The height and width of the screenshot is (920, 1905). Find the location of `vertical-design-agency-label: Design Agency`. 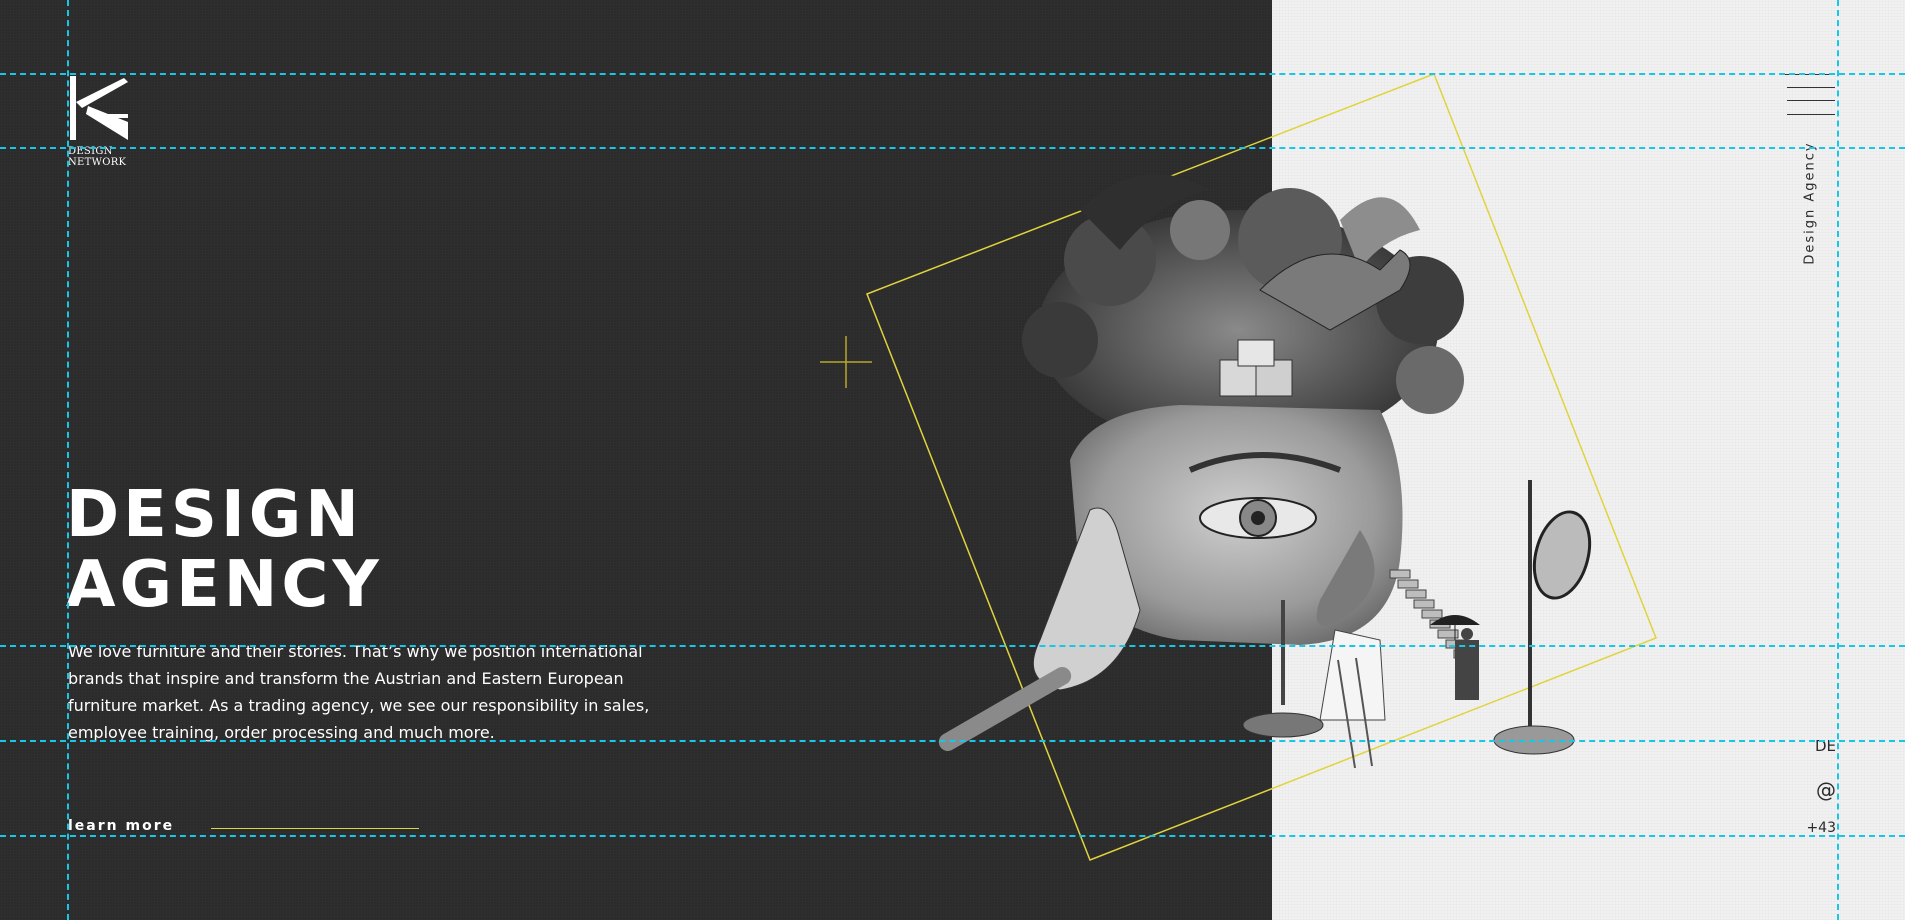

vertical-design-agency-label: Design Agency is located at coordinates (1810, 202).